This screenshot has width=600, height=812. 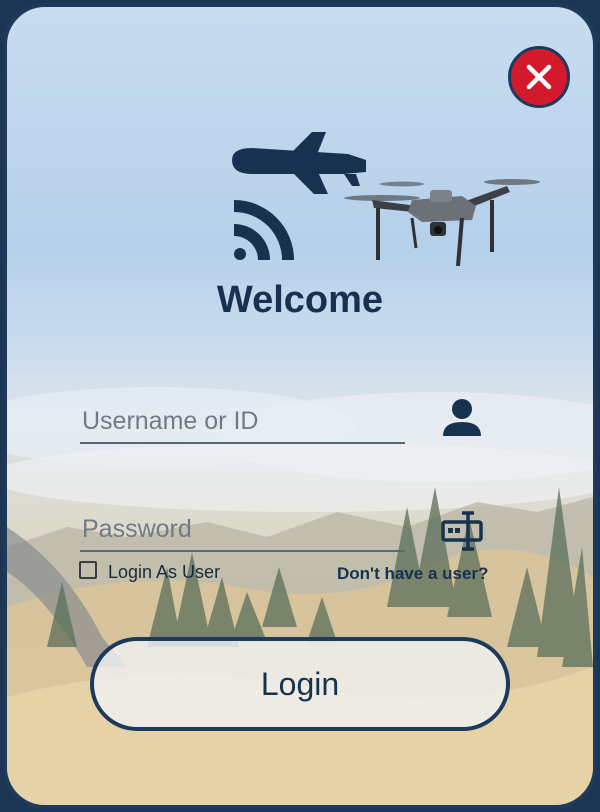 I want to click on login-button: Login, so click(x=300, y=684).